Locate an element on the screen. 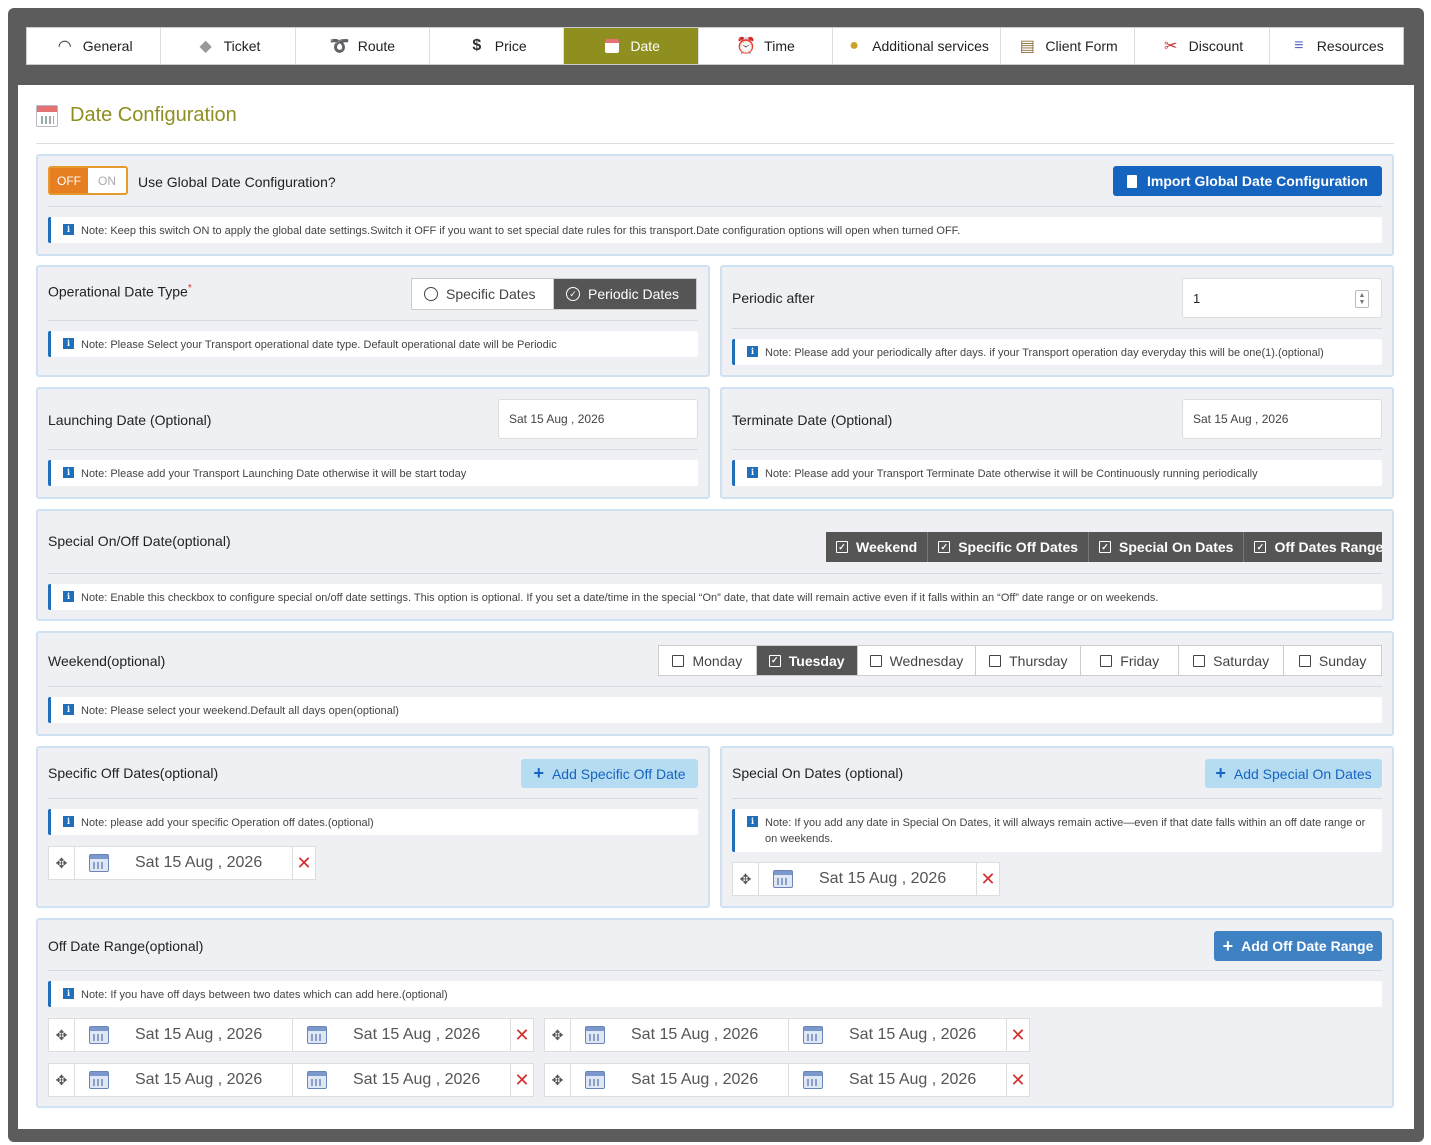 This screenshot has width=1431, height=1145. tab-label: Ticket is located at coordinates (242, 46).